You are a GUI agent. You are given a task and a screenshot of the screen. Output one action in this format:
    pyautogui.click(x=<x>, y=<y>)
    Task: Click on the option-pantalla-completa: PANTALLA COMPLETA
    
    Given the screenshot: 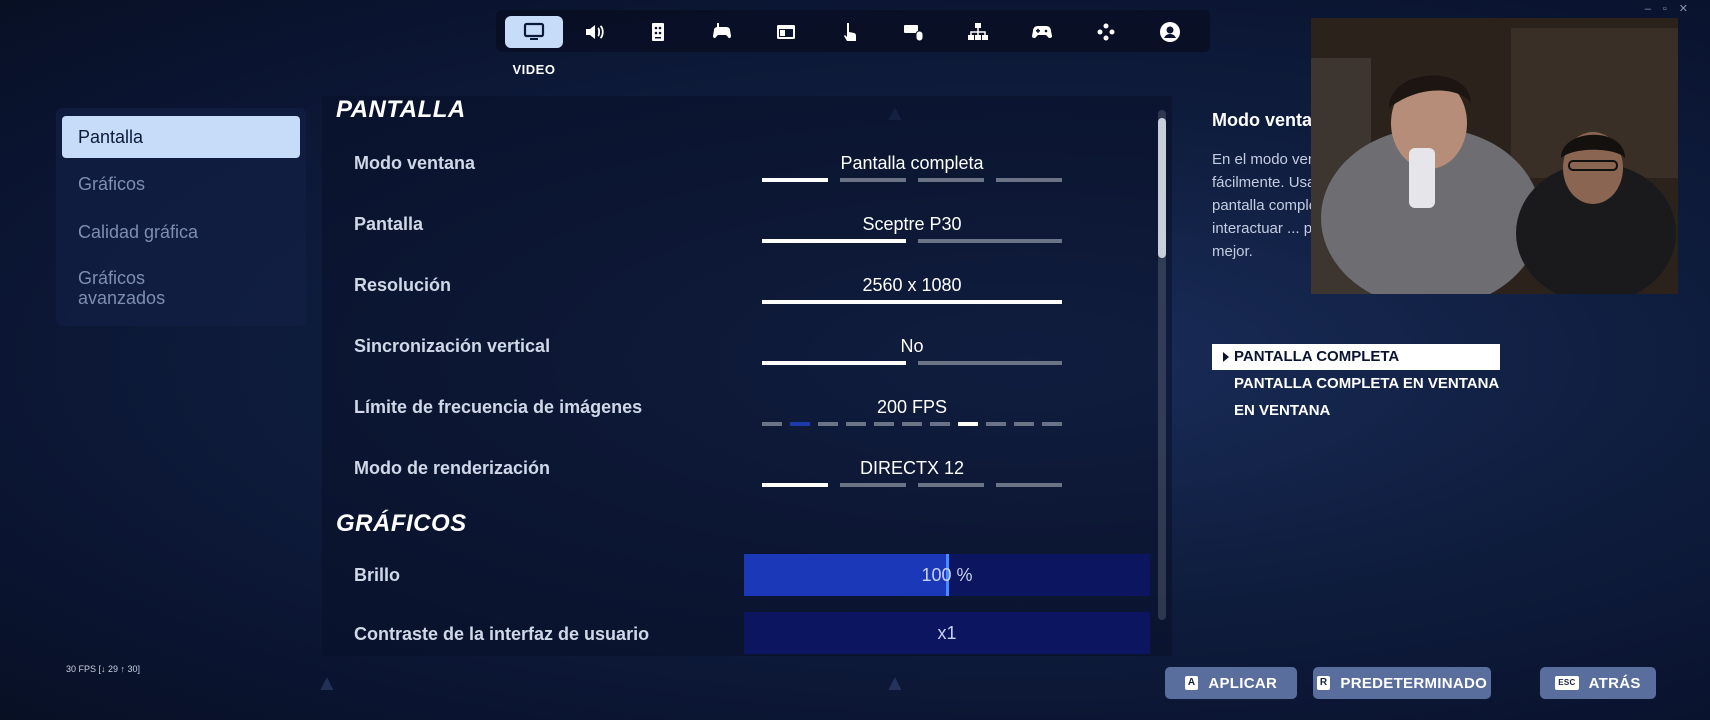 What is the action you would take?
    pyautogui.click(x=1356, y=357)
    